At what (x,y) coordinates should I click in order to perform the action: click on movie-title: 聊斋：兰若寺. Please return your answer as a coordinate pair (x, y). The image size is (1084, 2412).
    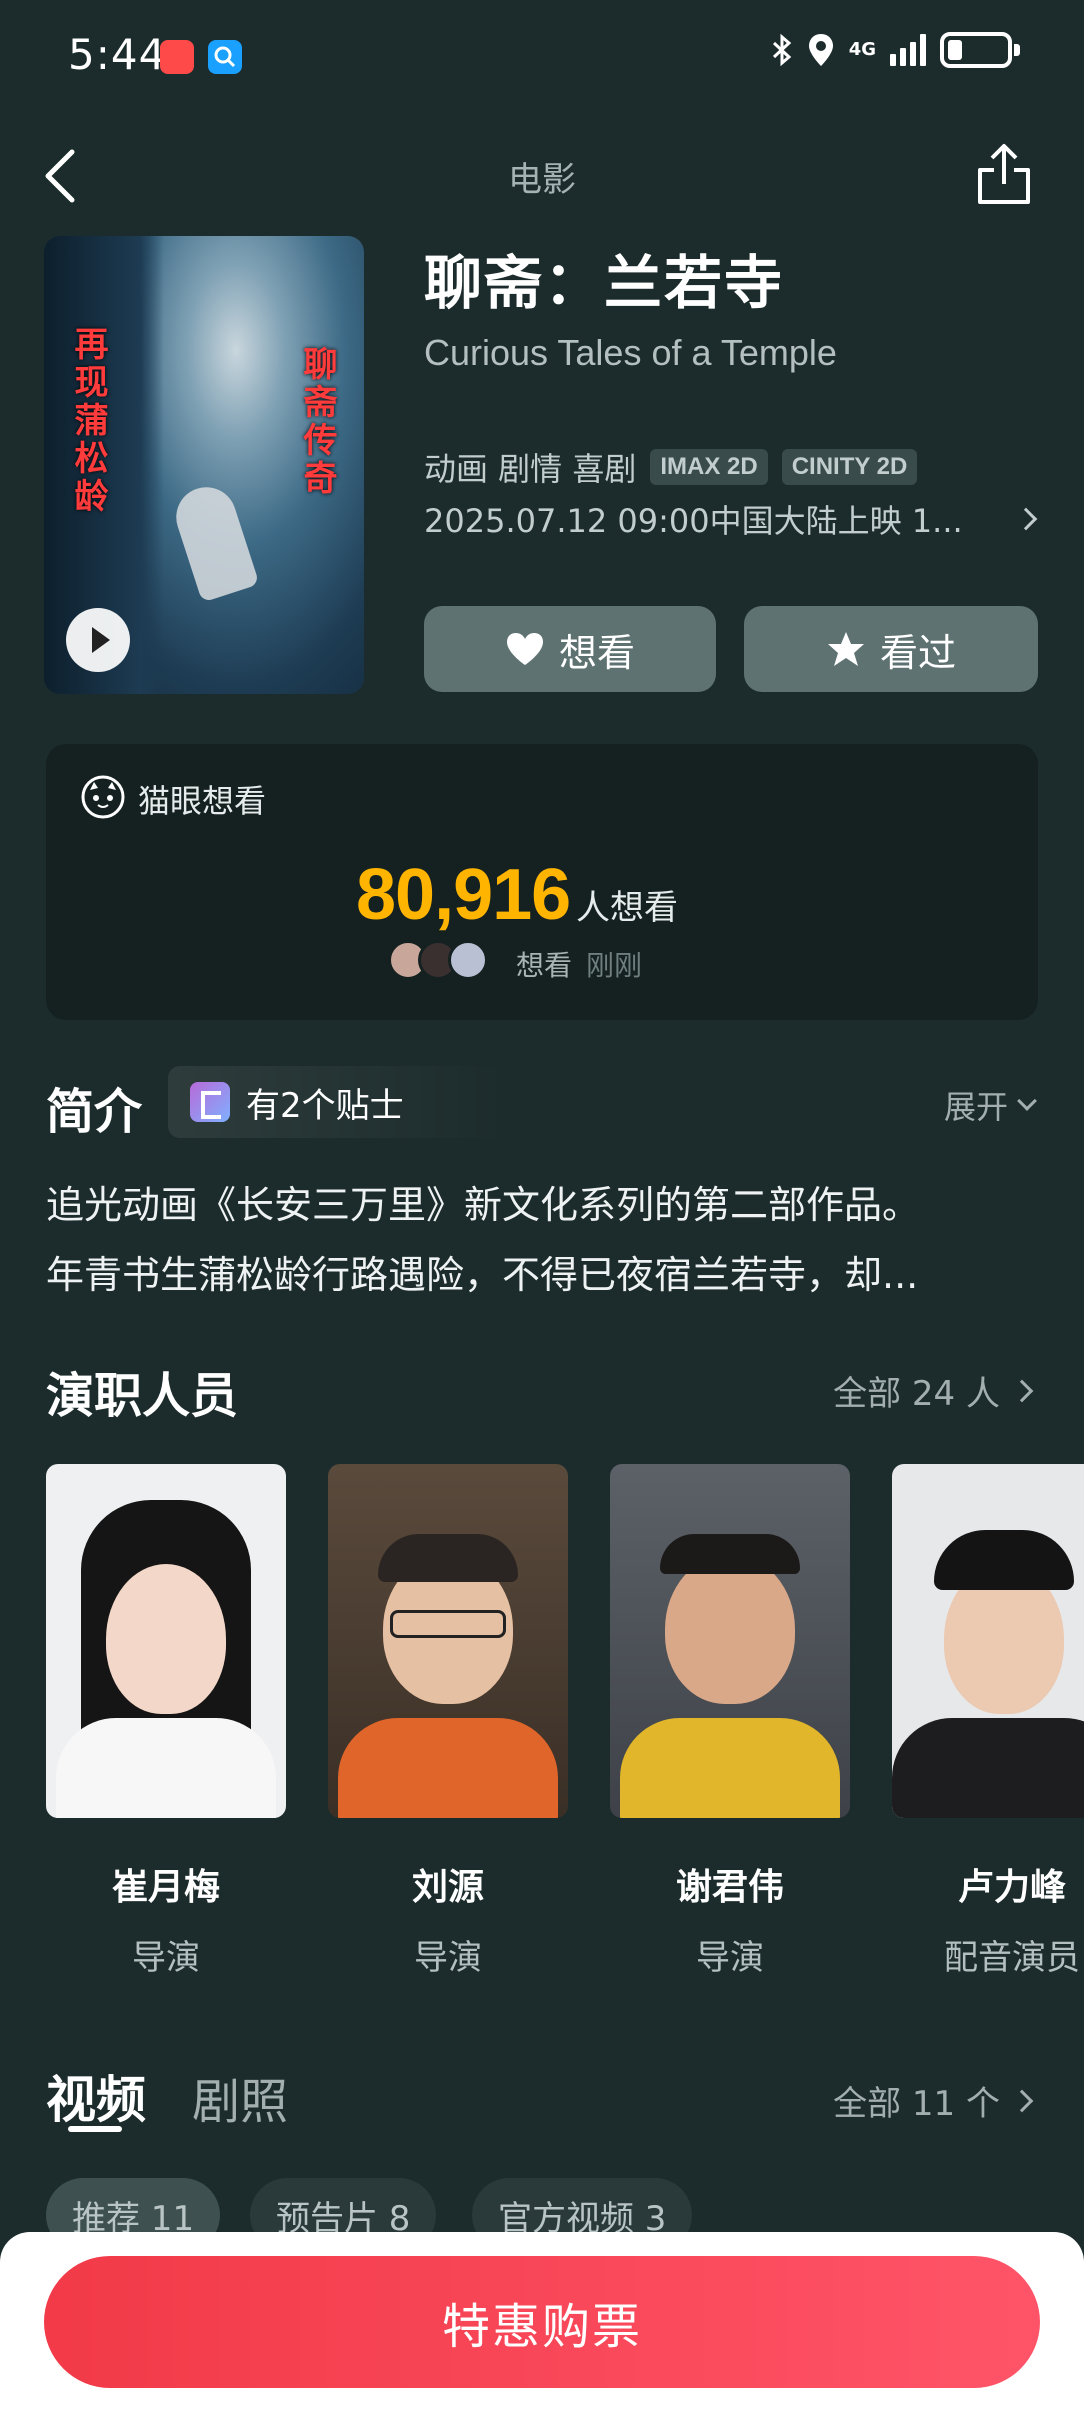
    Looking at the image, I should click on (604, 283).